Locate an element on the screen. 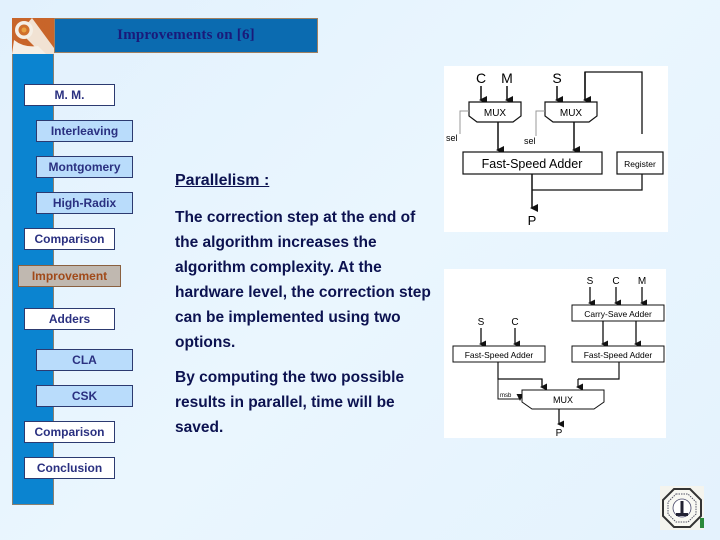 This screenshot has height=540, width=720. nav-item-high-radix: High-Radix is located at coordinates (84, 203).